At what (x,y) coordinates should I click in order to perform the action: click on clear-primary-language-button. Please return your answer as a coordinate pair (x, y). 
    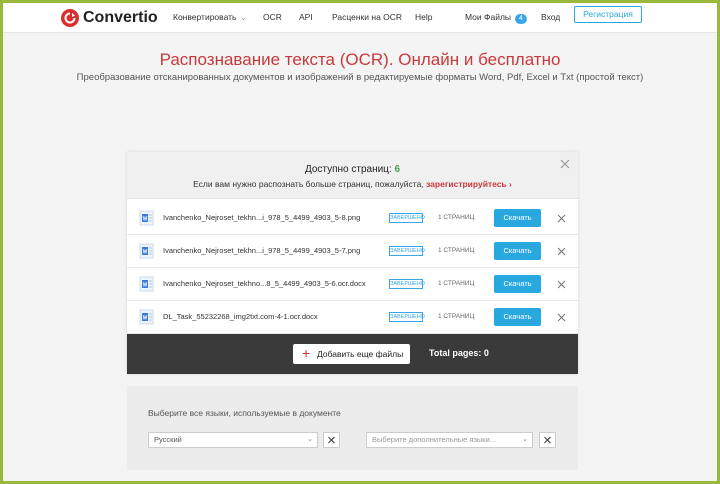
    Looking at the image, I should click on (331, 440).